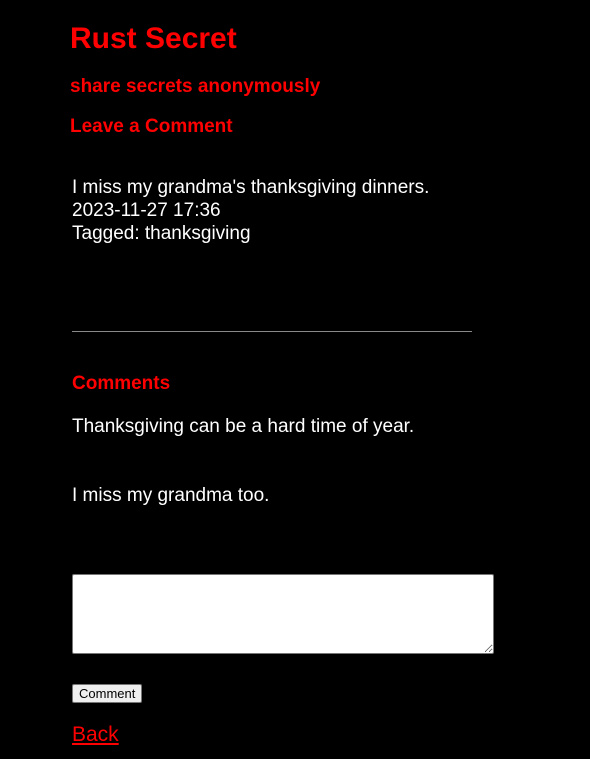 The height and width of the screenshot is (759, 590). I want to click on comment-item: I miss my grandma too., so click(171, 495).